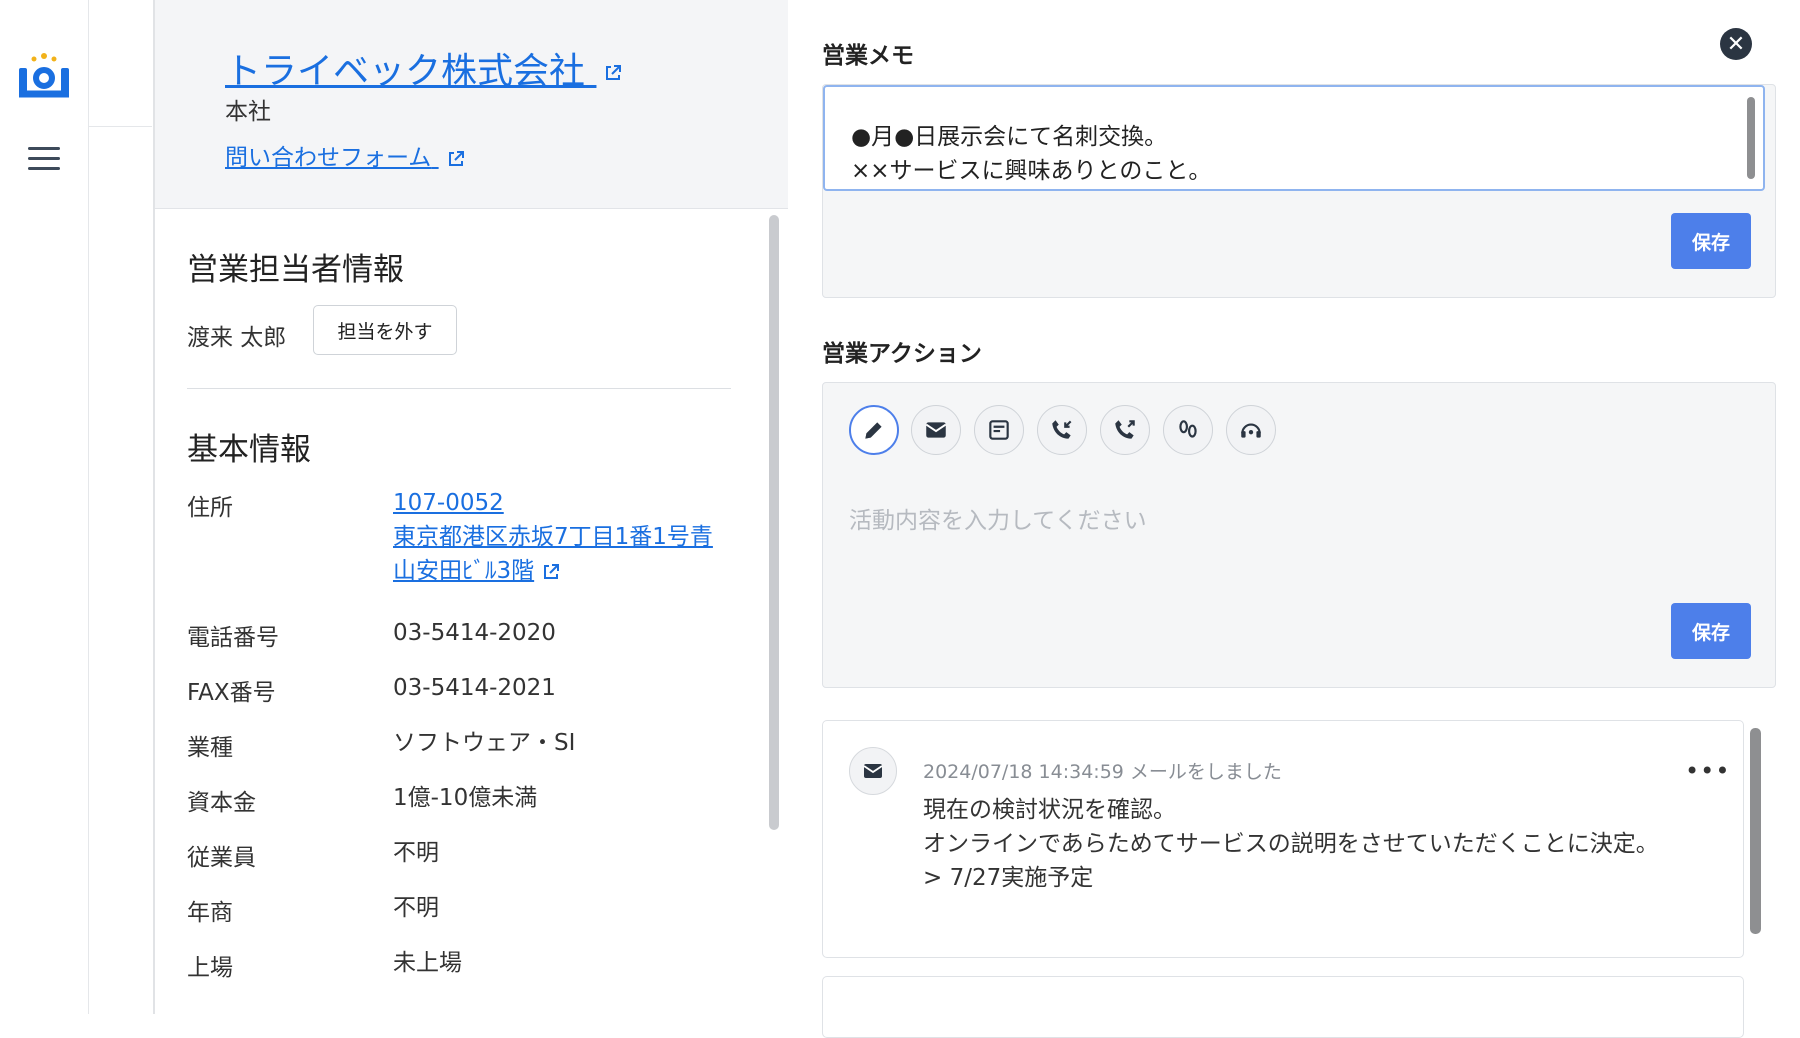  I want to click on activity-input: 活動内容を入力してください, so click(998, 518).